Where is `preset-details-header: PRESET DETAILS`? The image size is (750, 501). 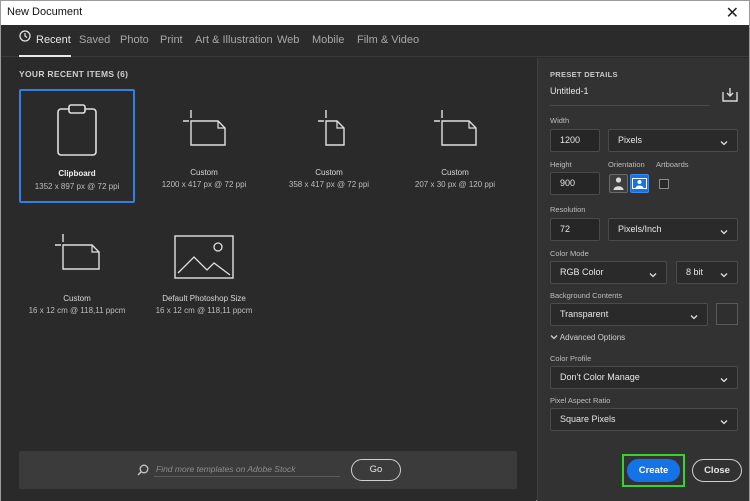
preset-details-header: PRESET DETAILS is located at coordinates (584, 74).